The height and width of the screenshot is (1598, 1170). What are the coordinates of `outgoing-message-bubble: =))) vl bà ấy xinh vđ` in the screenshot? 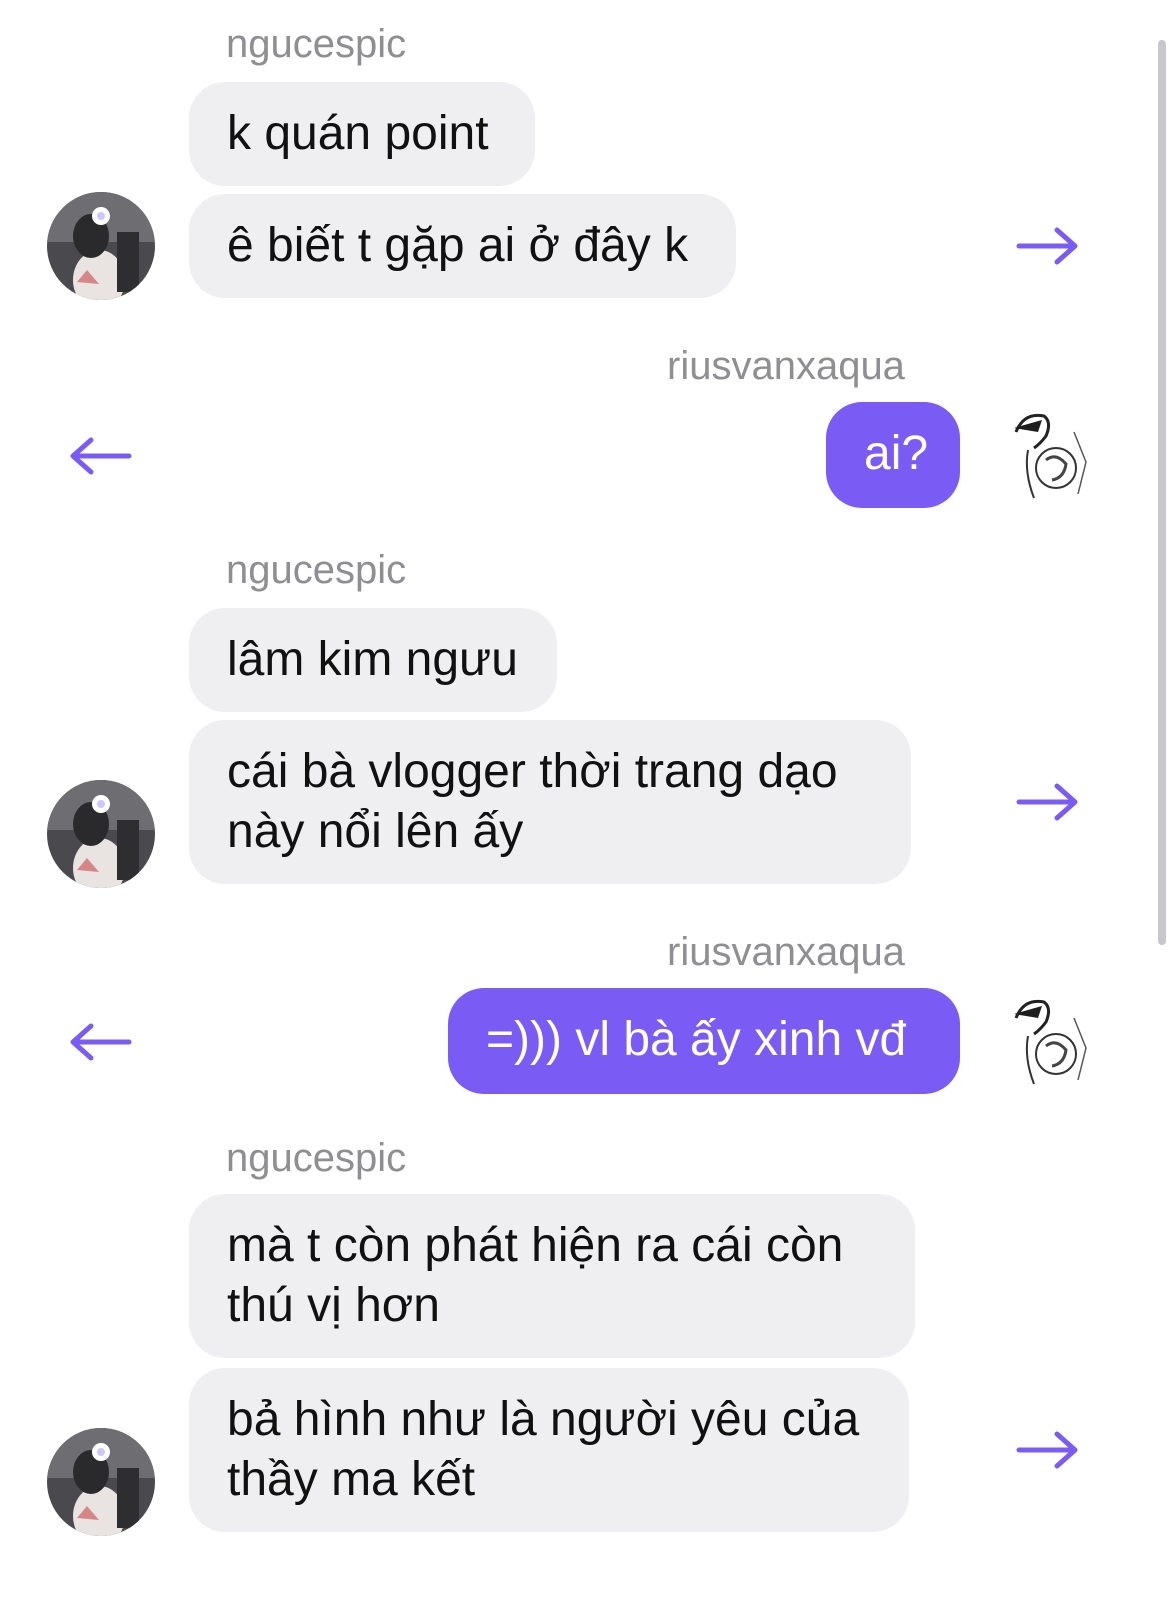 It's located at (704, 1041).